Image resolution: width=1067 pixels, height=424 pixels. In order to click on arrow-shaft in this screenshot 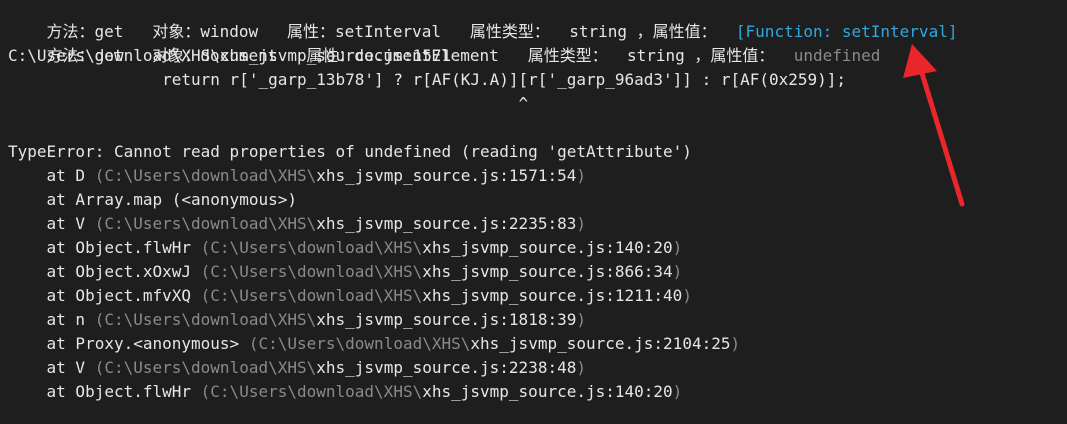, I will do `click(941, 137)`.